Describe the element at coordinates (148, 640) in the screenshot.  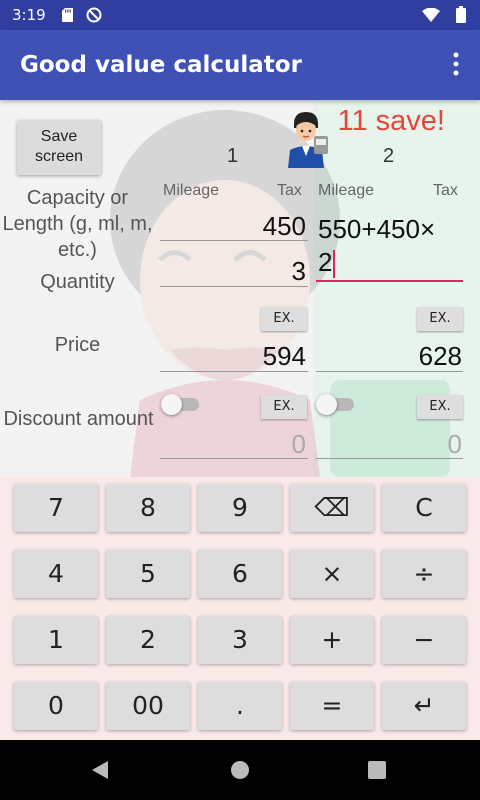
I see `key-2: 2` at that location.